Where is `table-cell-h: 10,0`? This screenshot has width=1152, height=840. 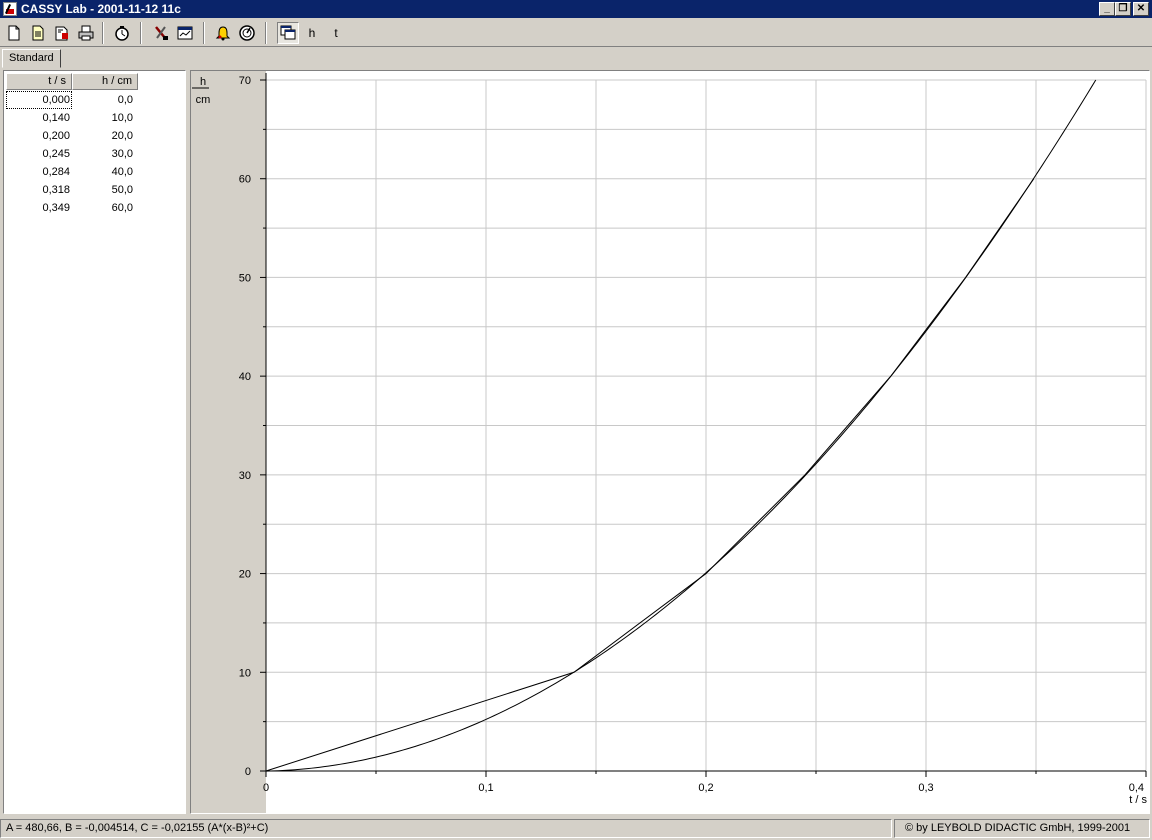 table-cell-h: 10,0 is located at coordinates (105, 118).